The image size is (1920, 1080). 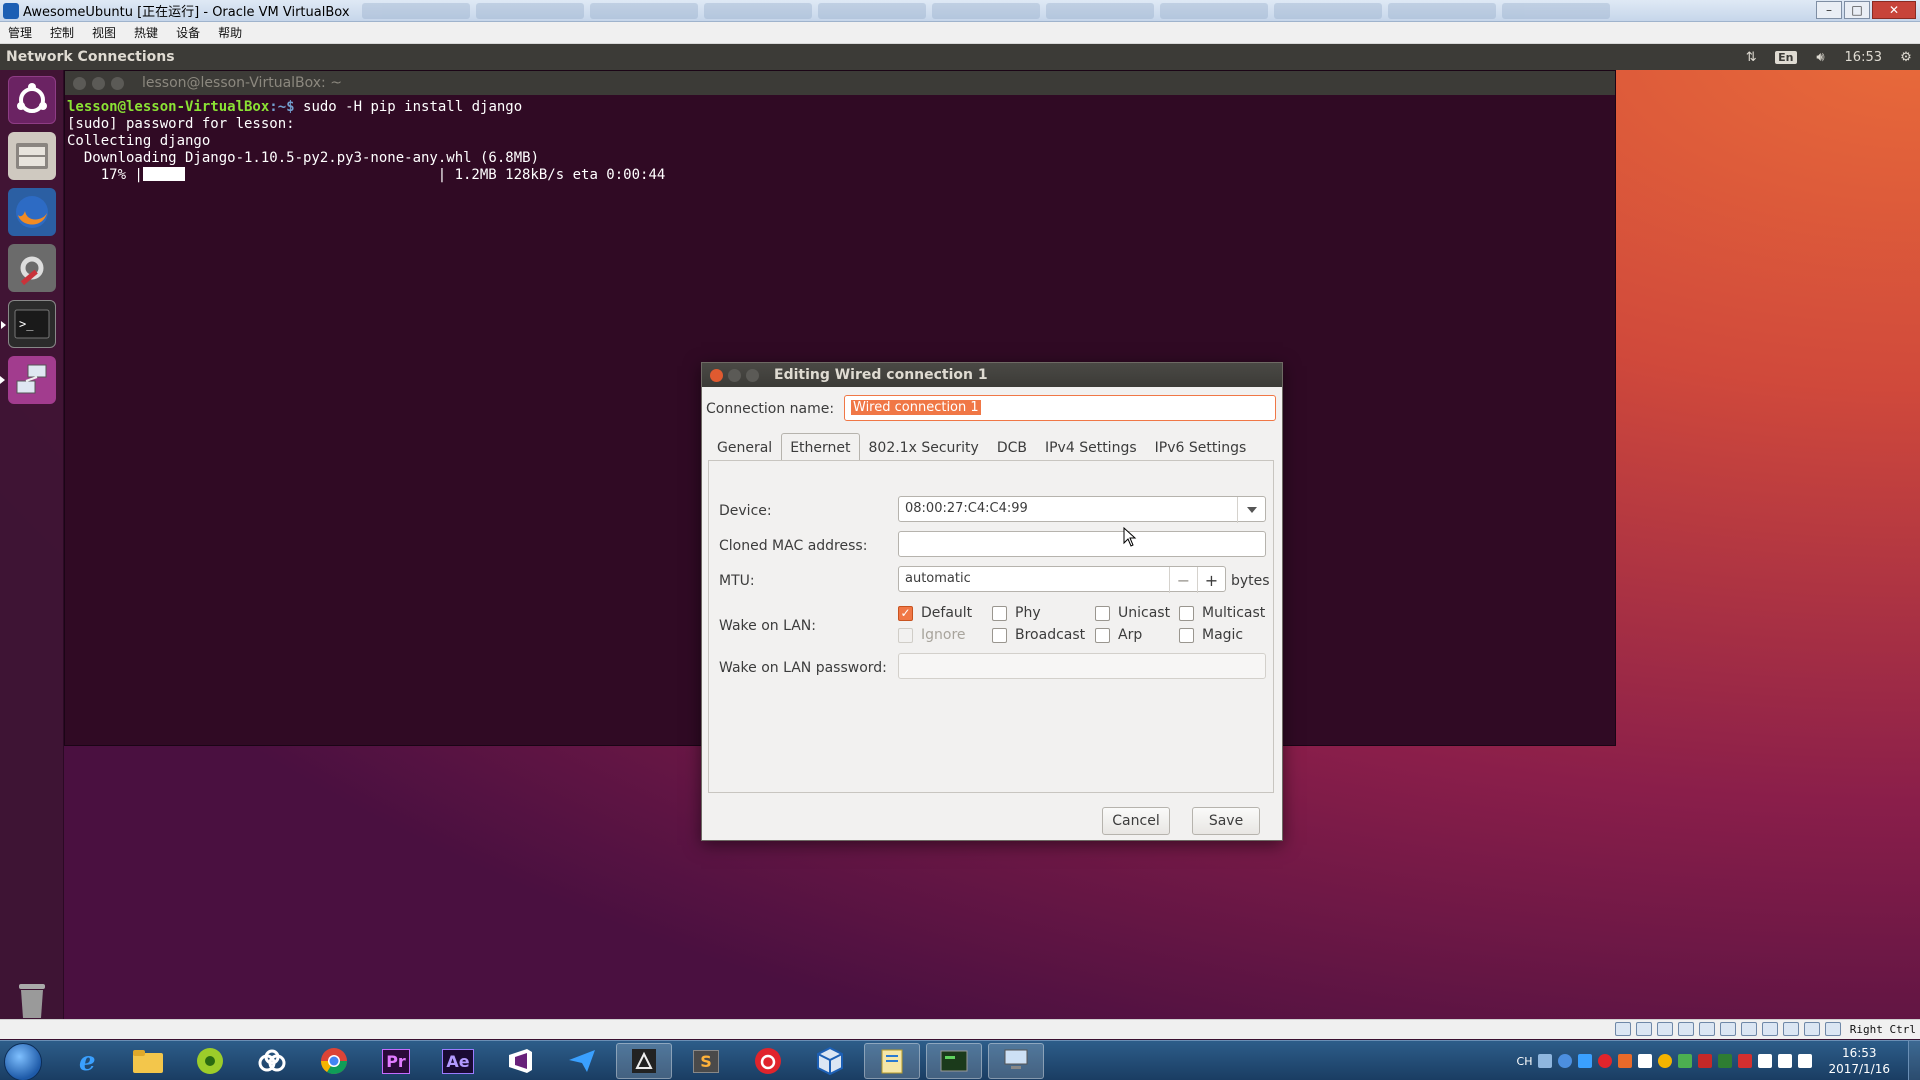 What do you see at coordinates (28, 380) in the screenshot?
I see `launcher-network-connections` at bounding box center [28, 380].